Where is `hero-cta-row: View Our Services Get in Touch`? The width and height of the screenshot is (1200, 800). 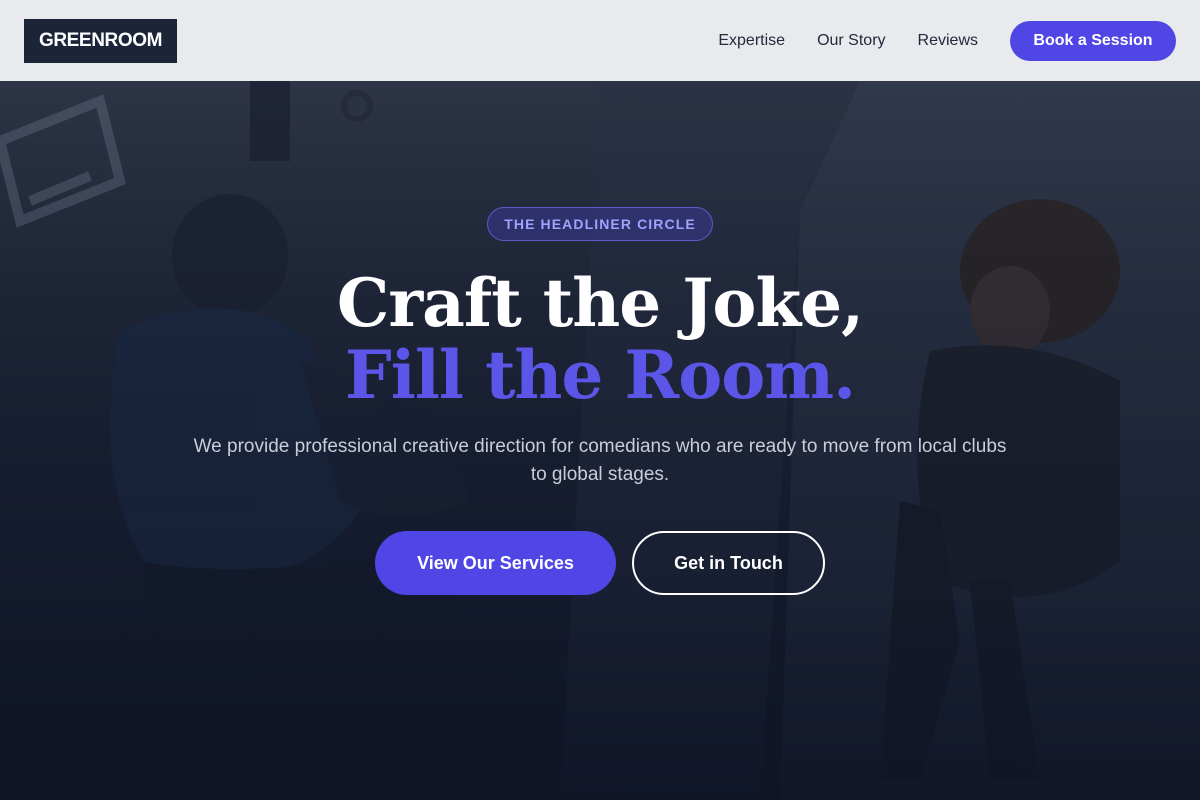
hero-cta-row: View Our Services Get in Touch is located at coordinates (600, 563).